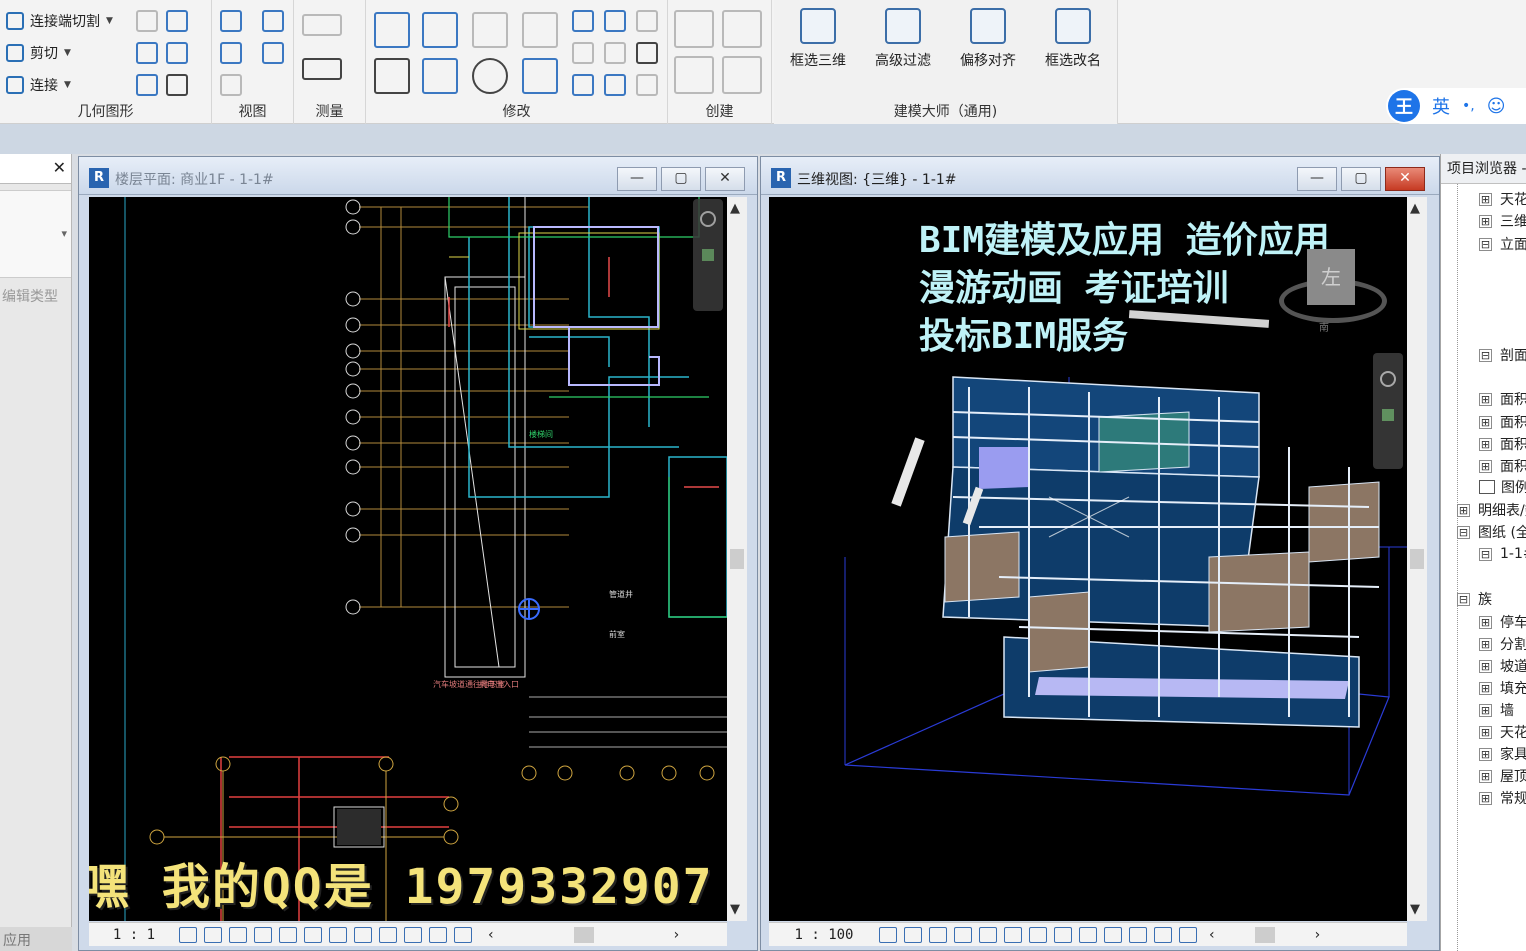  I want to click on advanced-filter-button: 高级过滤, so click(903, 41).